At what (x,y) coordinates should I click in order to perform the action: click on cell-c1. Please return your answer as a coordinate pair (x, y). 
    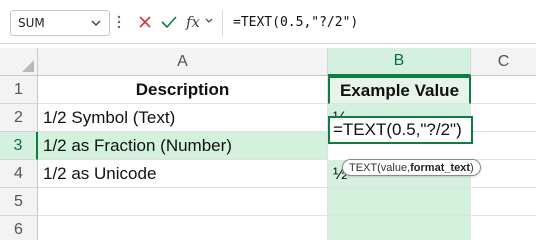
    Looking at the image, I should click on (503, 90).